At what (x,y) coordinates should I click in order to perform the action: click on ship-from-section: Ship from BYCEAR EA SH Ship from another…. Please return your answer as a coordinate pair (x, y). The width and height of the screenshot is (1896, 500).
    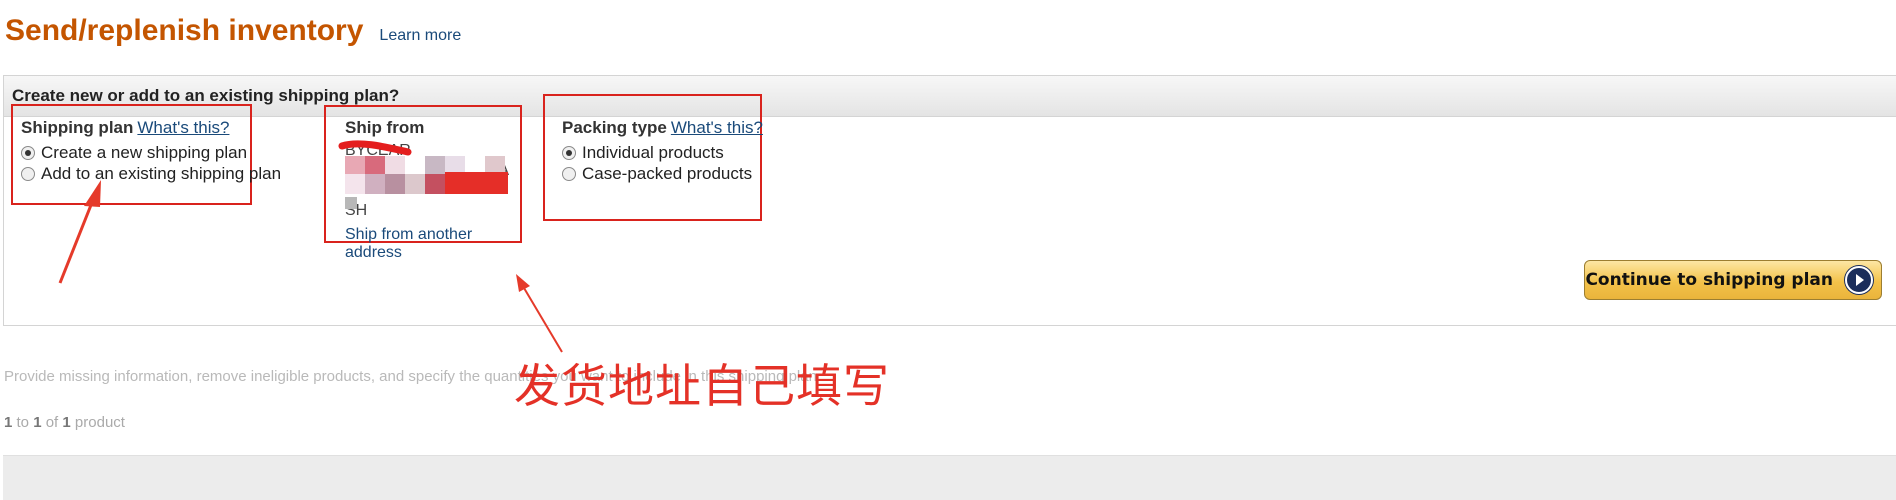
    Looking at the image, I should click on (430, 190).